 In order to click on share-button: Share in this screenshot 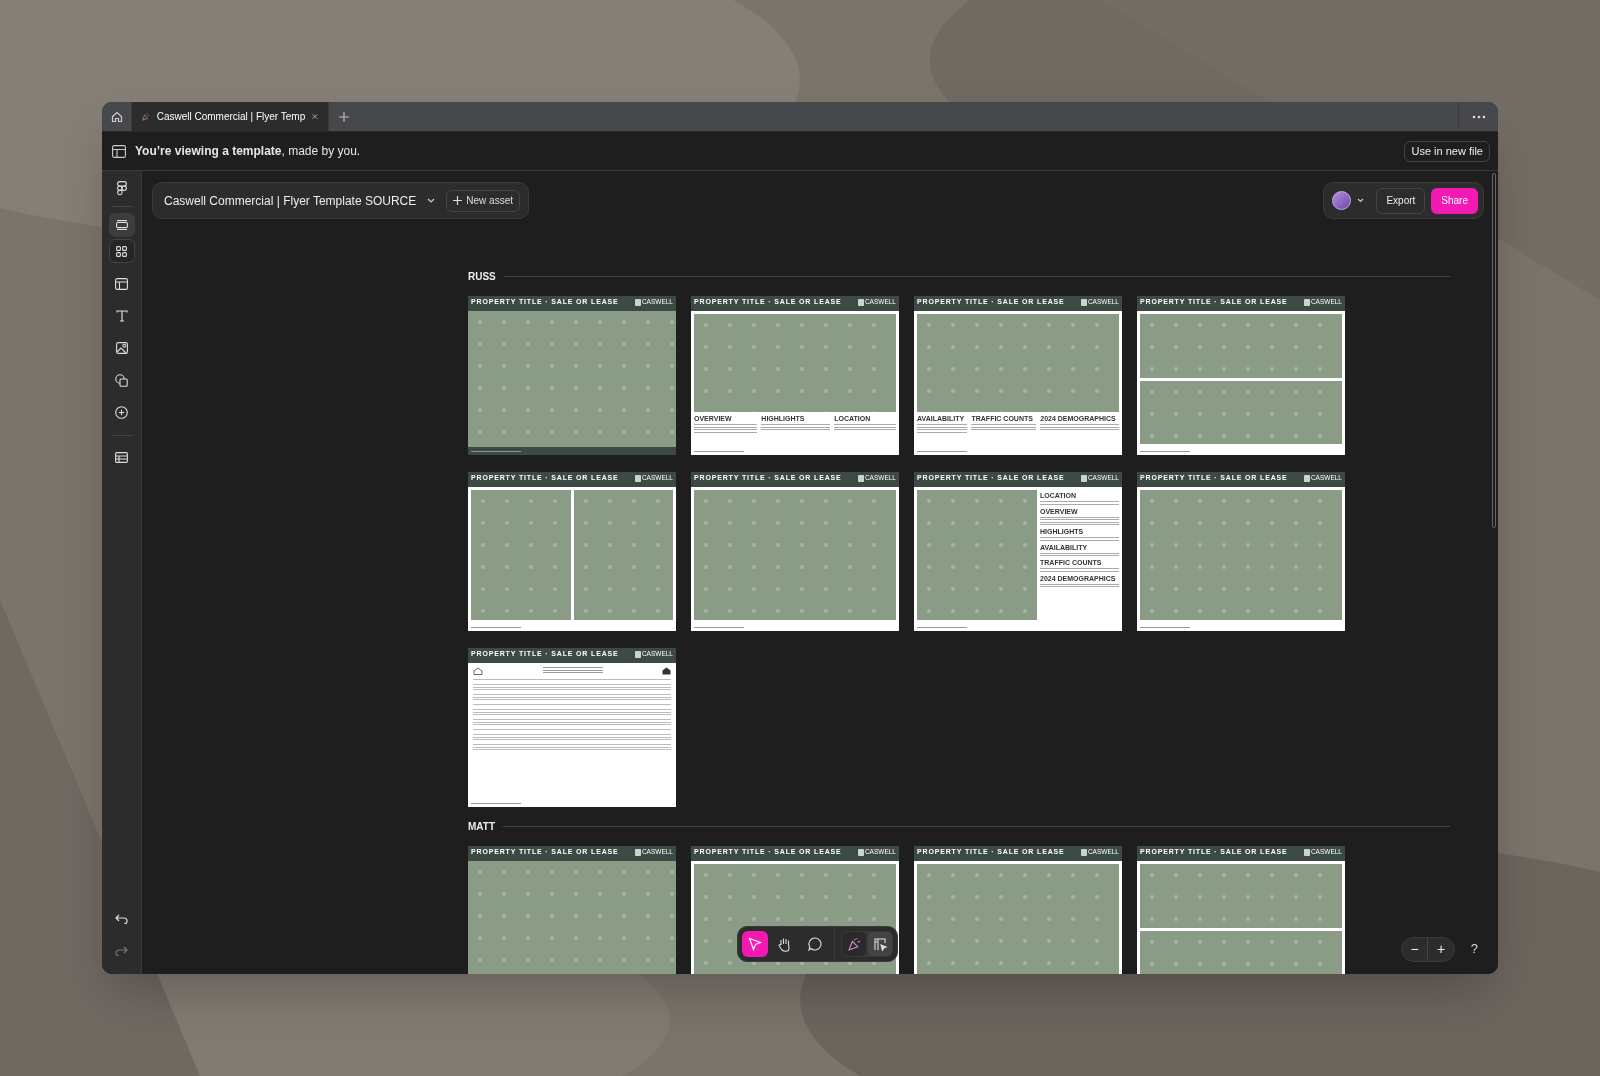, I will do `click(1454, 200)`.